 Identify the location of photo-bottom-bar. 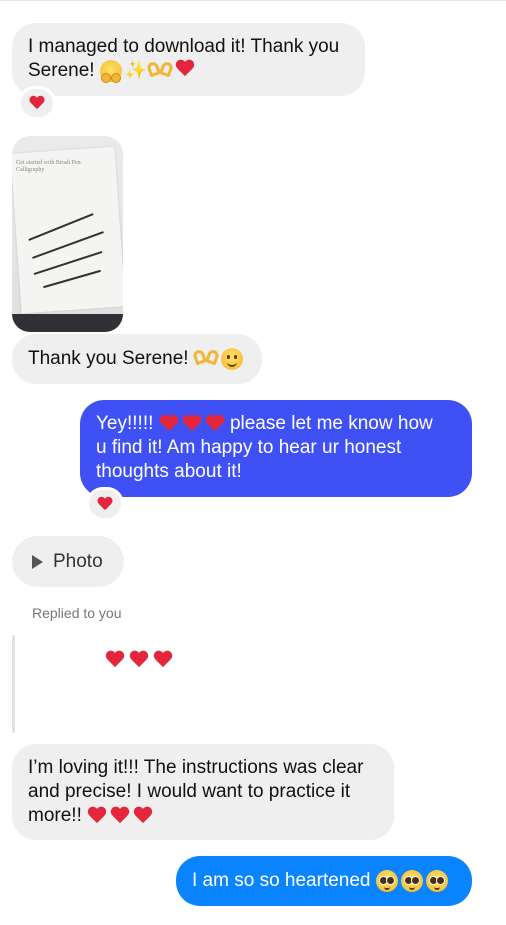
(67, 323).